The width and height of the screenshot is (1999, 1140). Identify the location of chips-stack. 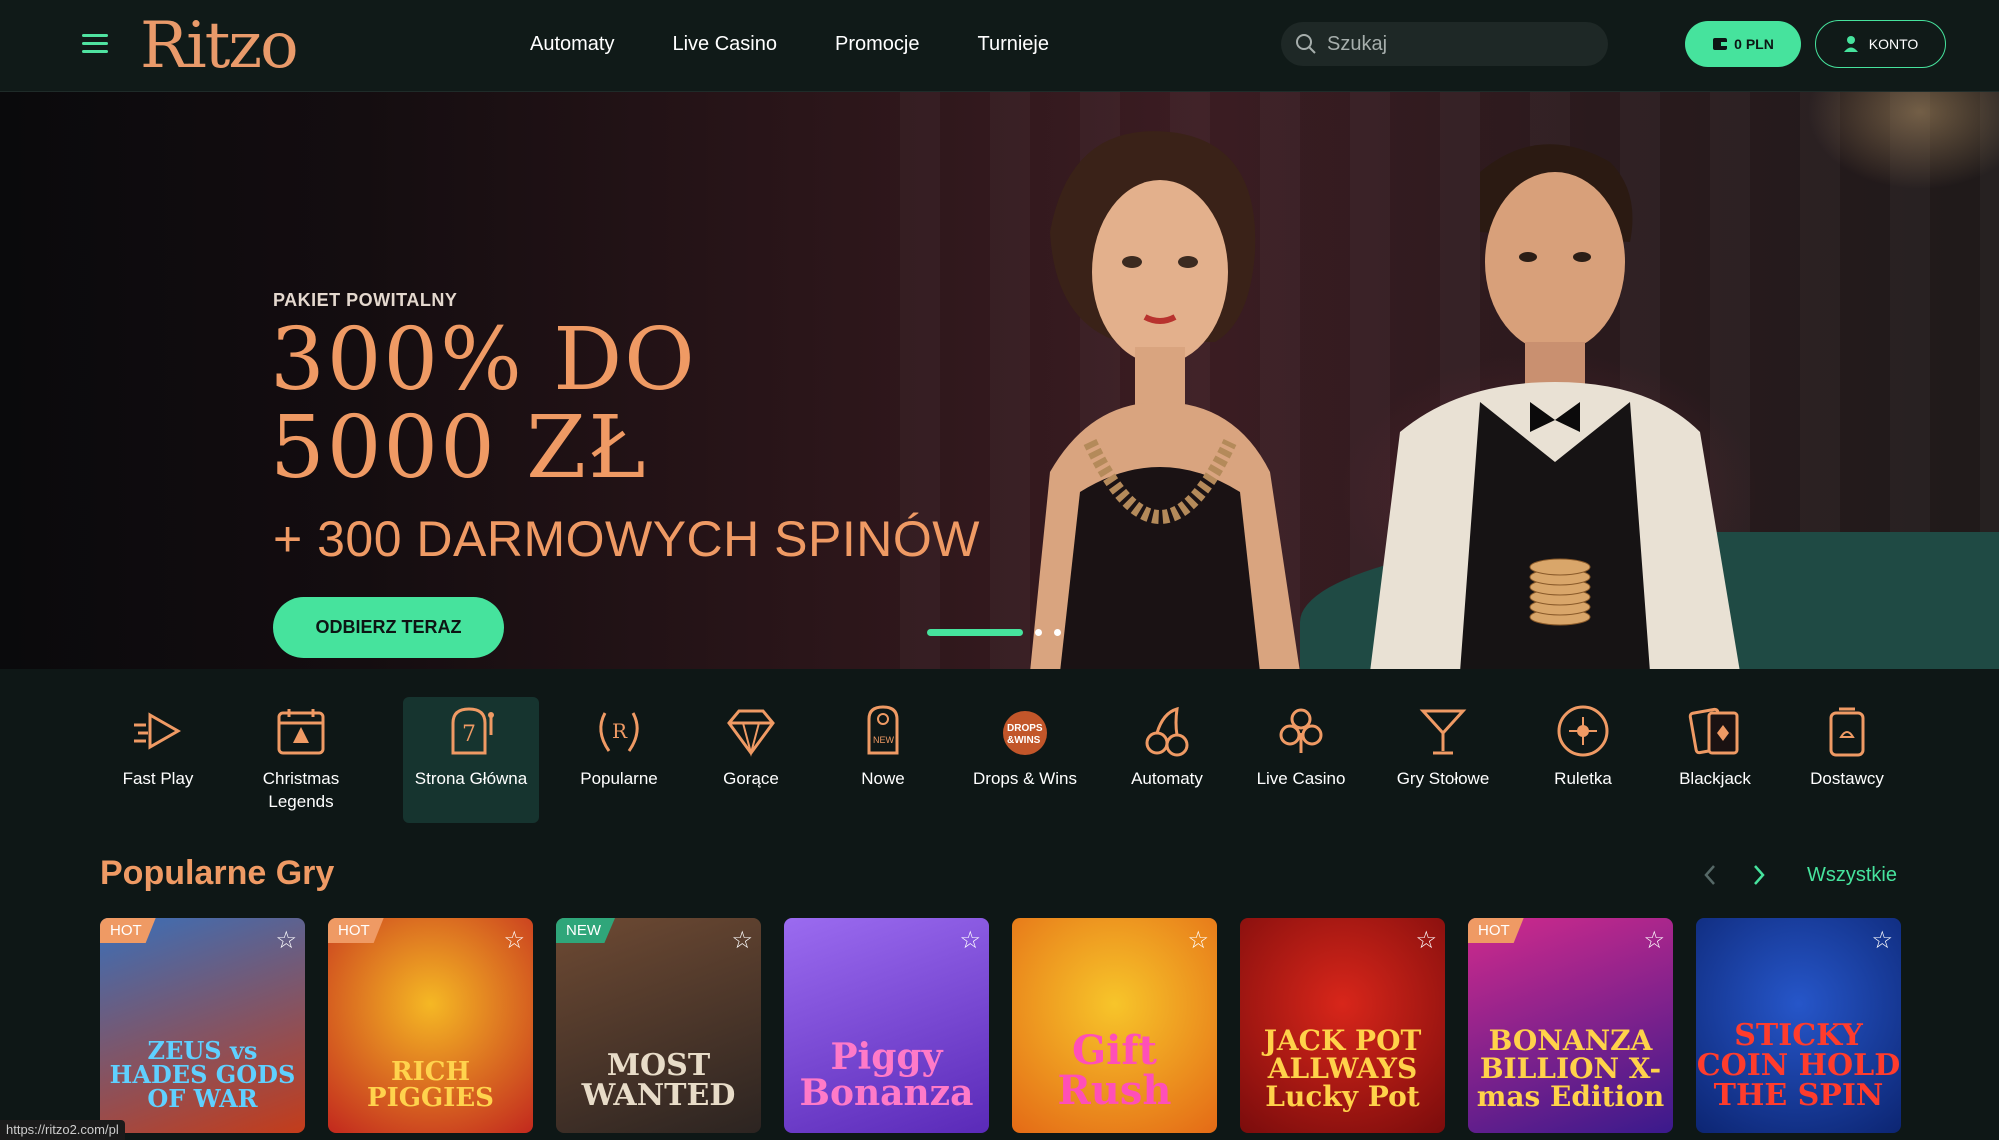
(1560, 592).